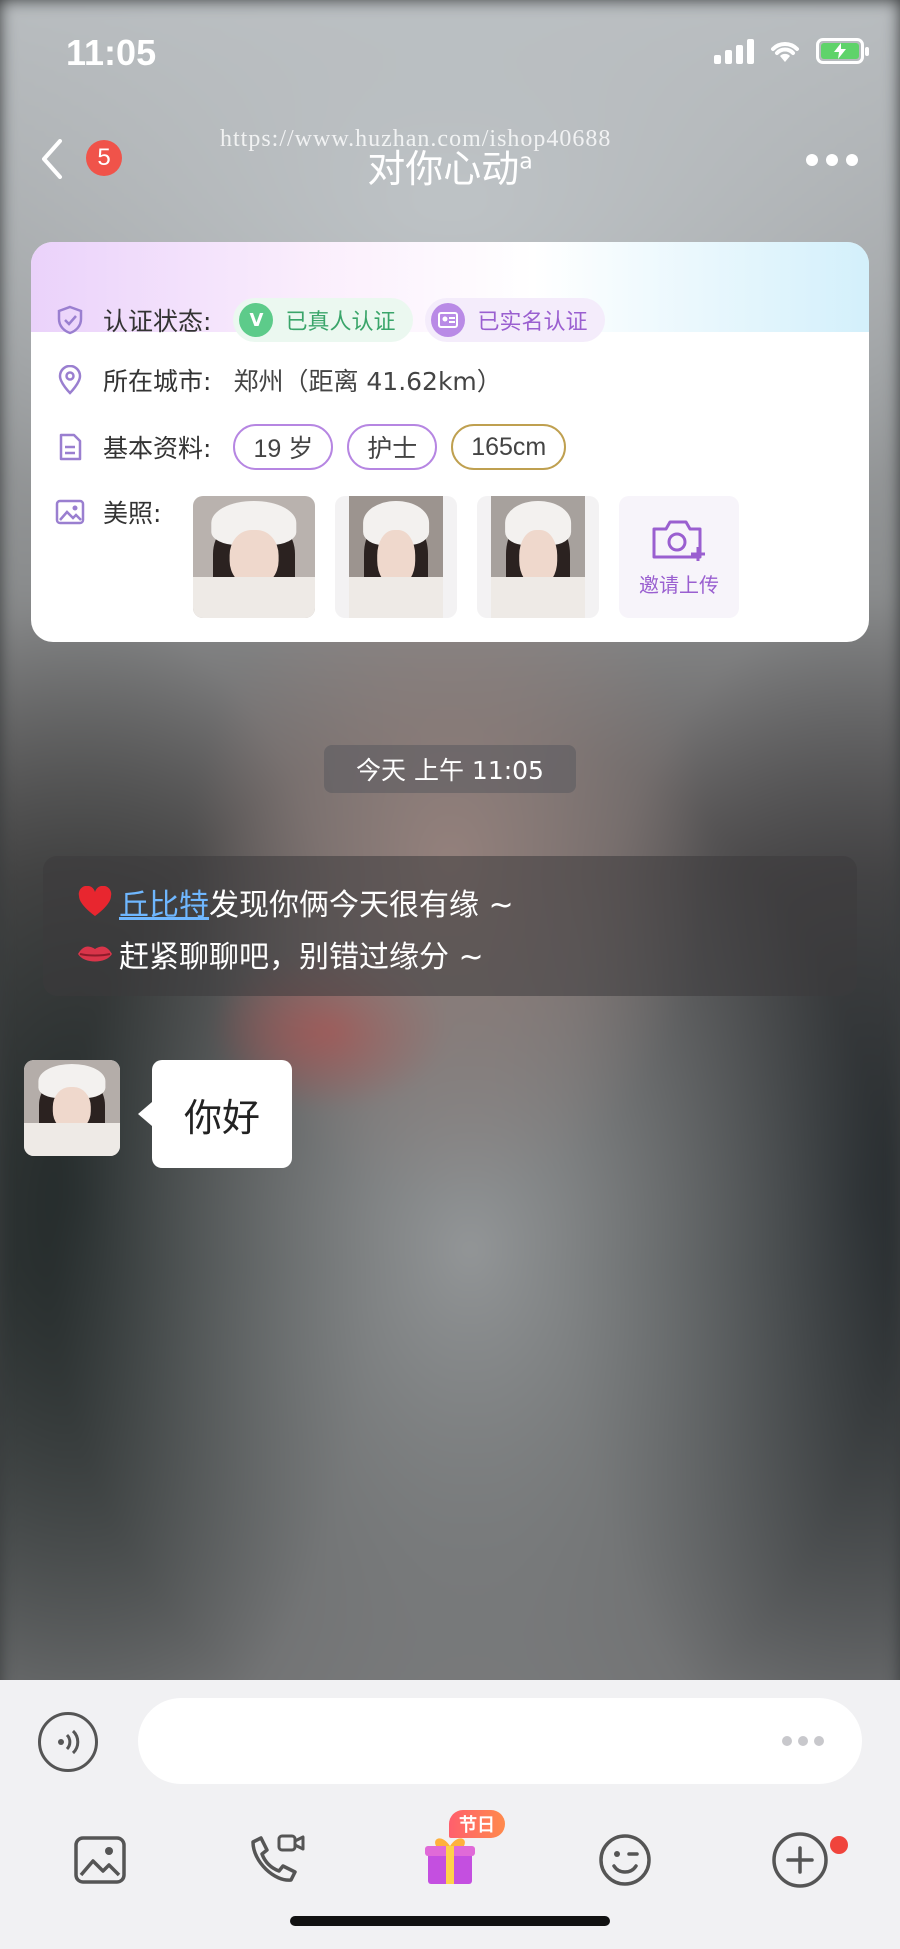 Image resolution: width=900 pixels, height=1949 pixels. Describe the element at coordinates (803, 1741) in the screenshot. I see `input-more-icon` at that location.